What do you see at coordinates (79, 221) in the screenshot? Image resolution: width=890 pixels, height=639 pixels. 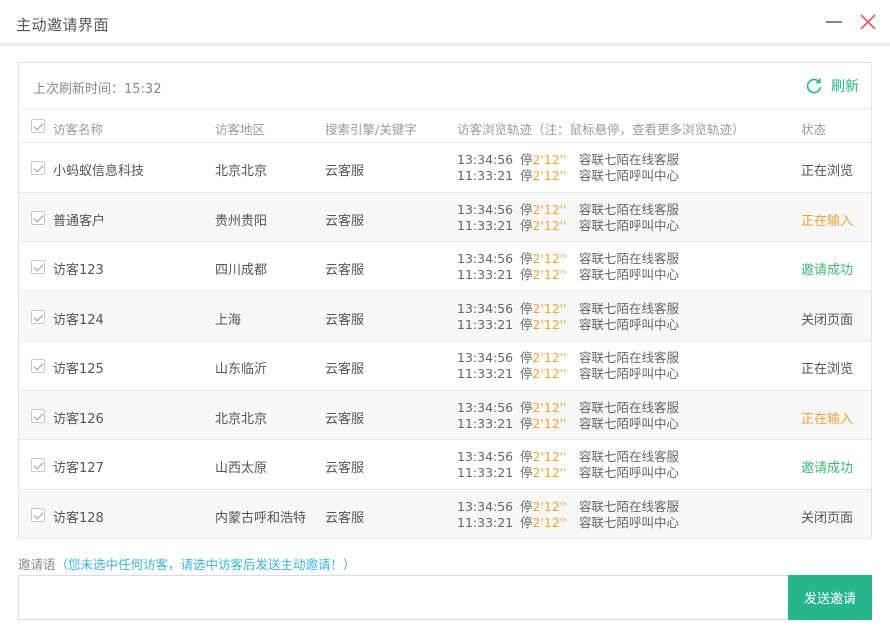 I see `cell-name: 普通客户` at bounding box center [79, 221].